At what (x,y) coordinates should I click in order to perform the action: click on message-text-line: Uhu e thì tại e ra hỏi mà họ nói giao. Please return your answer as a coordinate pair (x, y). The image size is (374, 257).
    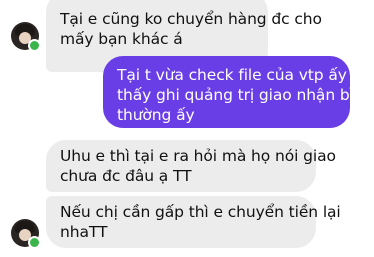
    Looking at the image, I should click on (198, 156).